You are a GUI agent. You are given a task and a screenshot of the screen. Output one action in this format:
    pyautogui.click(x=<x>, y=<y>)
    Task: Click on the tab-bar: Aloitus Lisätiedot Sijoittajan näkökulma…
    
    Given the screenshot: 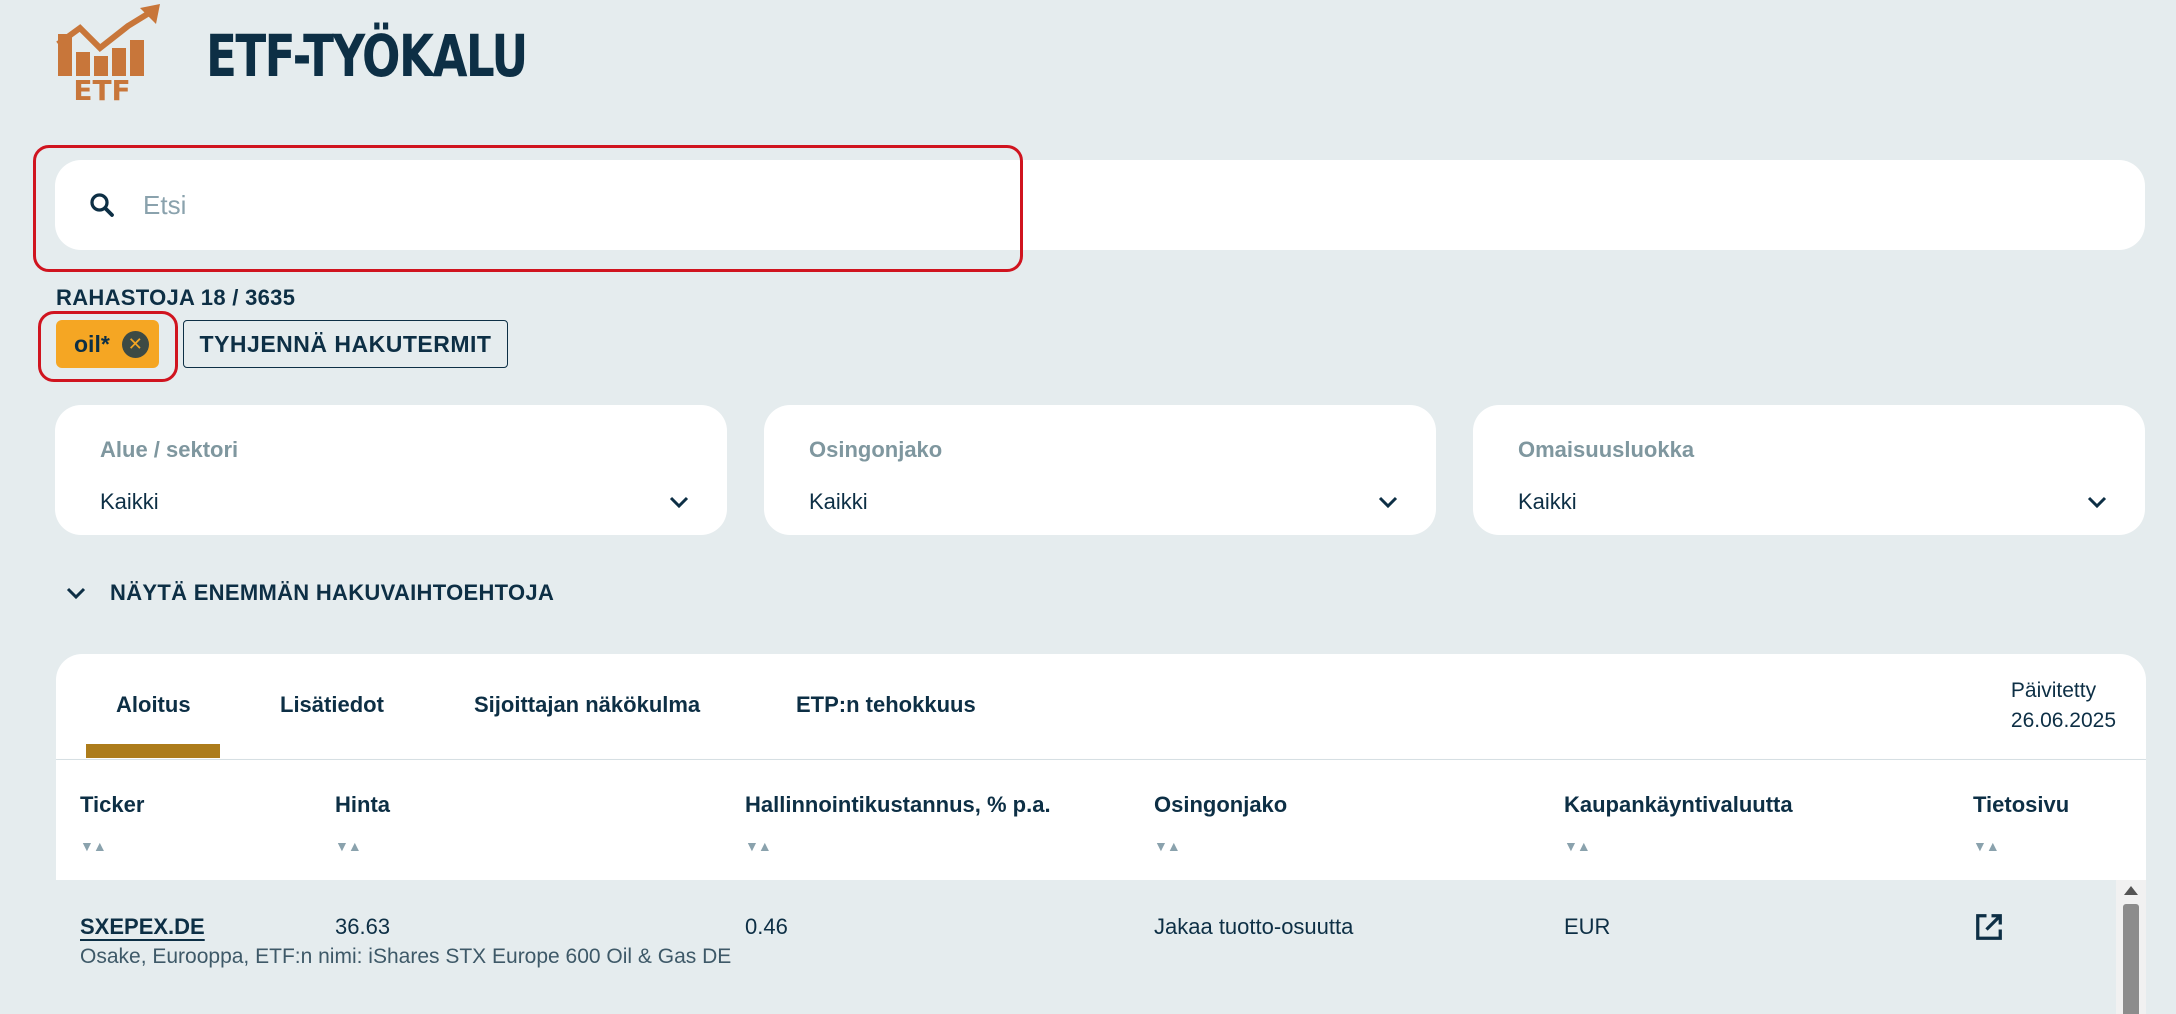 What is the action you would take?
    pyautogui.click(x=1101, y=707)
    